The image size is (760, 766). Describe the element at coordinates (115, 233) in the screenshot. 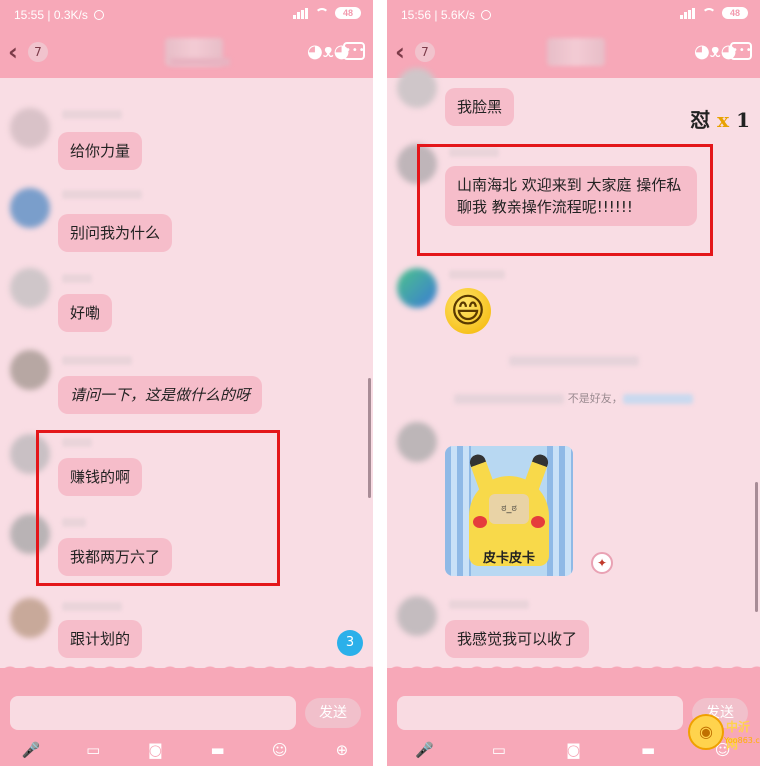

I see `message-bubble: 别问我为什么` at that location.